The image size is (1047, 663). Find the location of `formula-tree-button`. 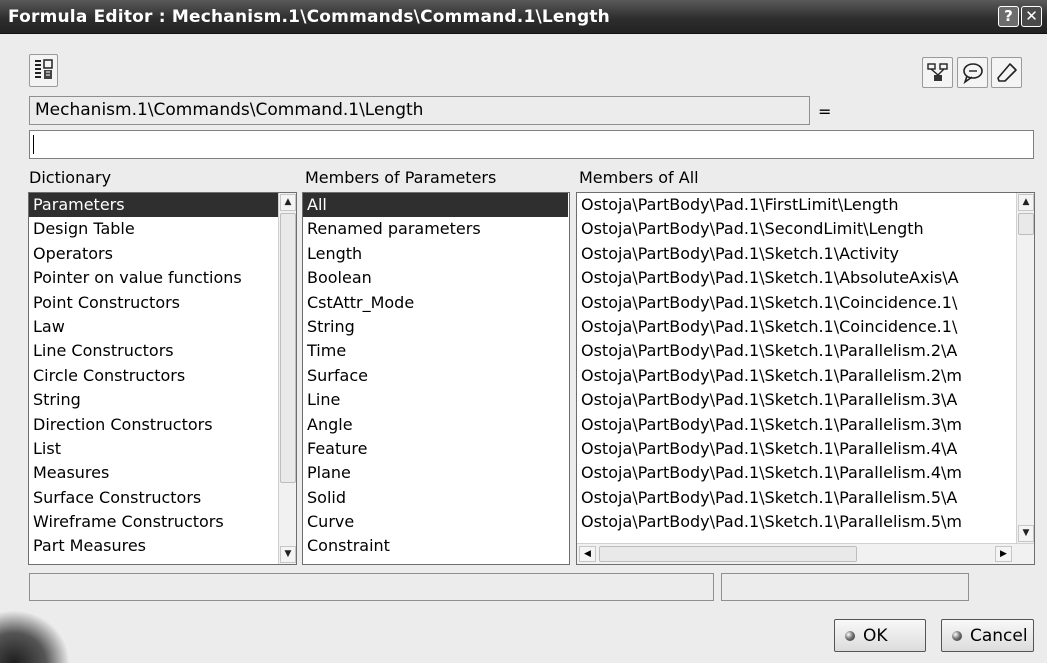

formula-tree-button is located at coordinates (43, 70).